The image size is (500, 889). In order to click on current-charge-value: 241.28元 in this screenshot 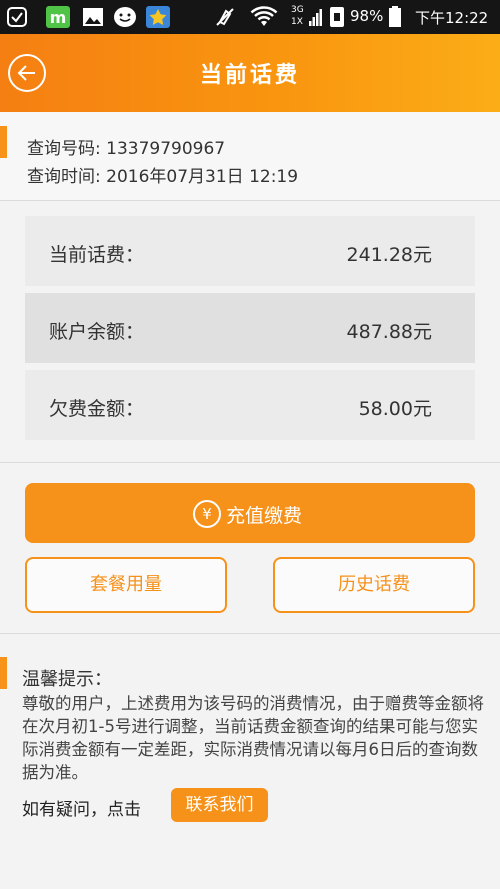, I will do `click(389, 255)`.